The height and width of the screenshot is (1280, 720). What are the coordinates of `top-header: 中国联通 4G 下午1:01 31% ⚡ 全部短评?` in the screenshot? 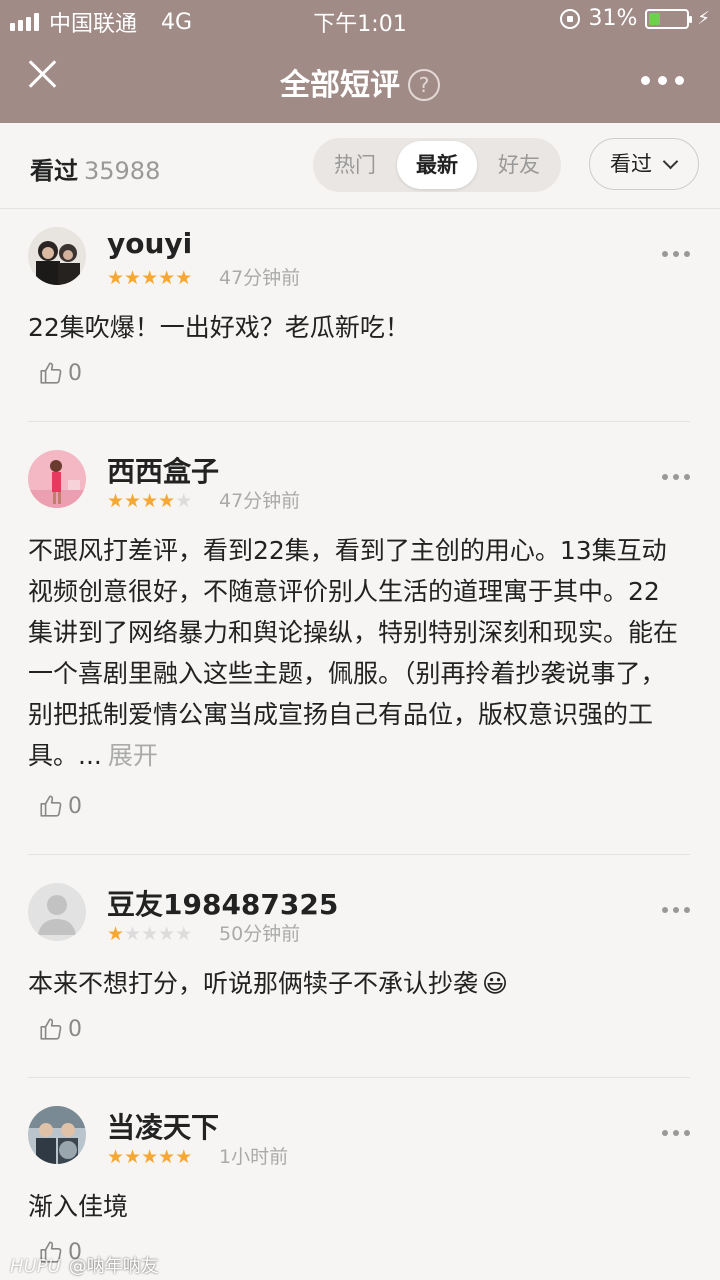 It's located at (360, 61).